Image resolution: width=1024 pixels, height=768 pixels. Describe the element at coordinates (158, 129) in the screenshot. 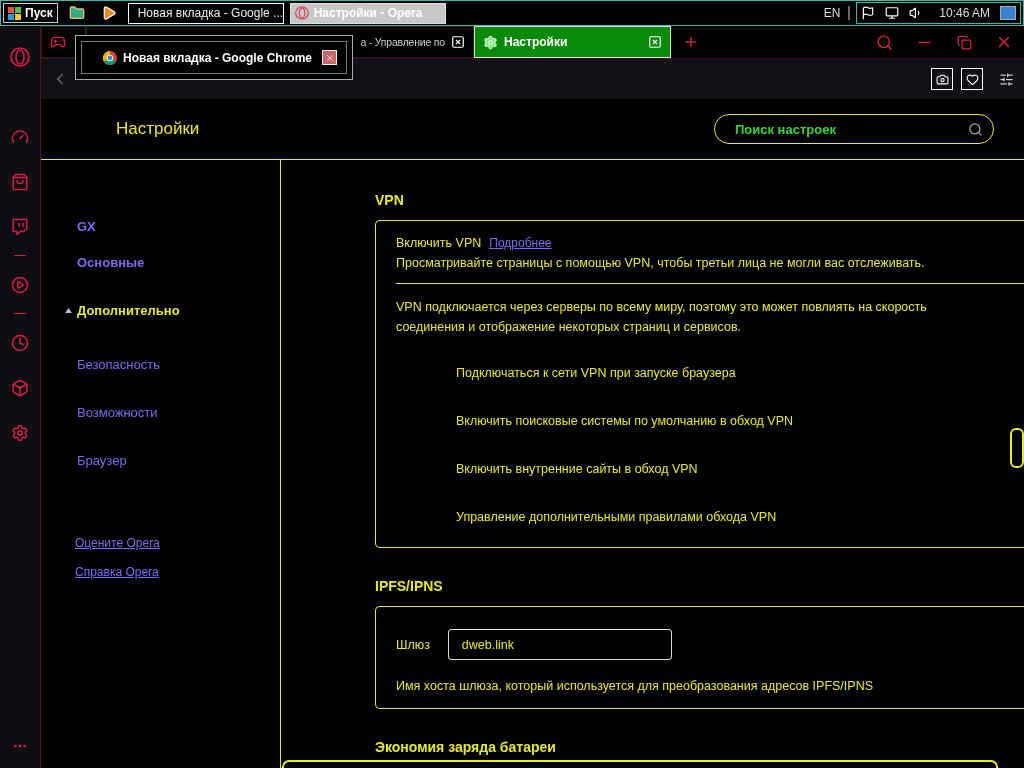

I see `page-title: Настройки` at that location.